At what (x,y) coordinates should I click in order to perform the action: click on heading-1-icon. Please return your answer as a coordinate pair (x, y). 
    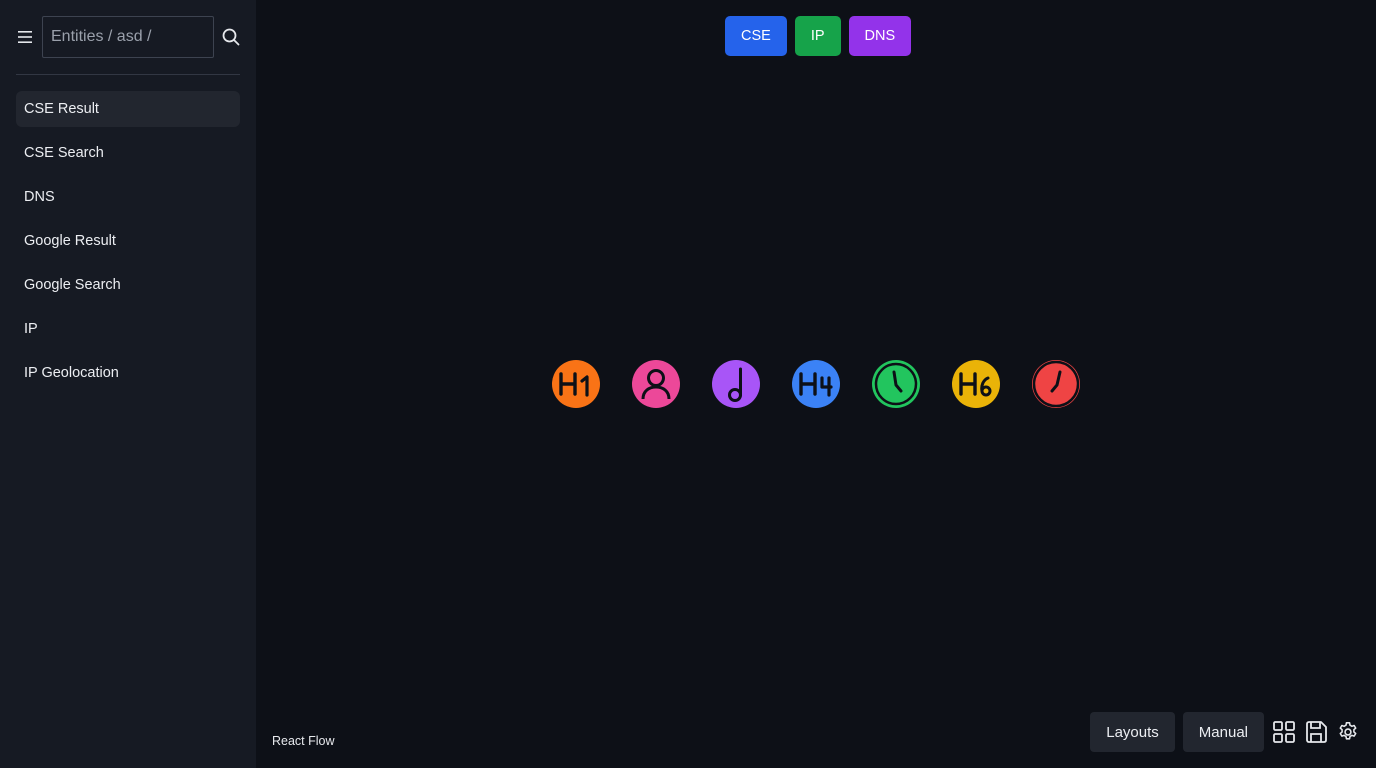
    Looking at the image, I should click on (574, 384).